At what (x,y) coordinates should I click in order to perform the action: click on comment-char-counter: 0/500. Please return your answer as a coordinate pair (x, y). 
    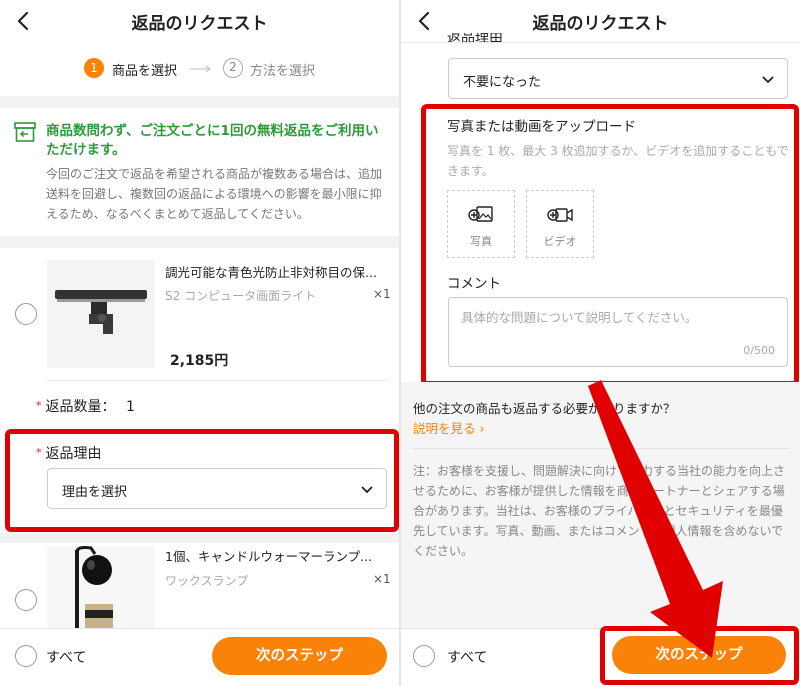
    Looking at the image, I should click on (759, 350).